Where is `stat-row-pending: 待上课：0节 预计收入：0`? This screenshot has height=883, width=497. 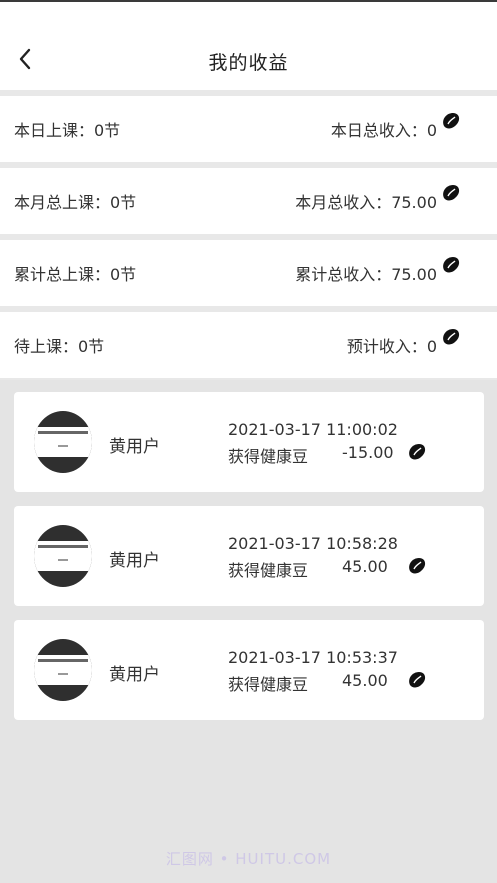 stat-row-pending: 待上课：0节 预计收入：0 is located at coordinates (248, 345).